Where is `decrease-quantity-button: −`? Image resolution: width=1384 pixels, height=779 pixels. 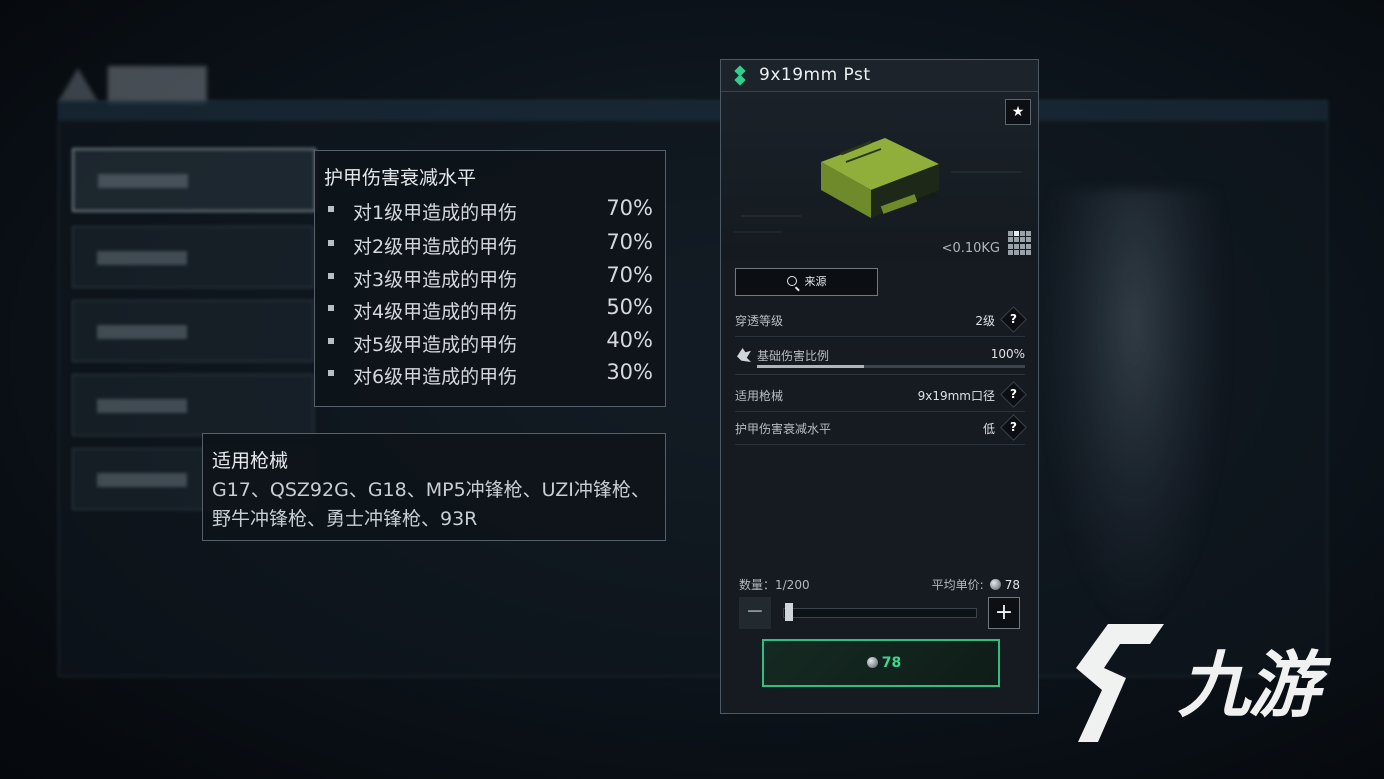 decrease-quantity-button: − is located at coordinates (755, 613).